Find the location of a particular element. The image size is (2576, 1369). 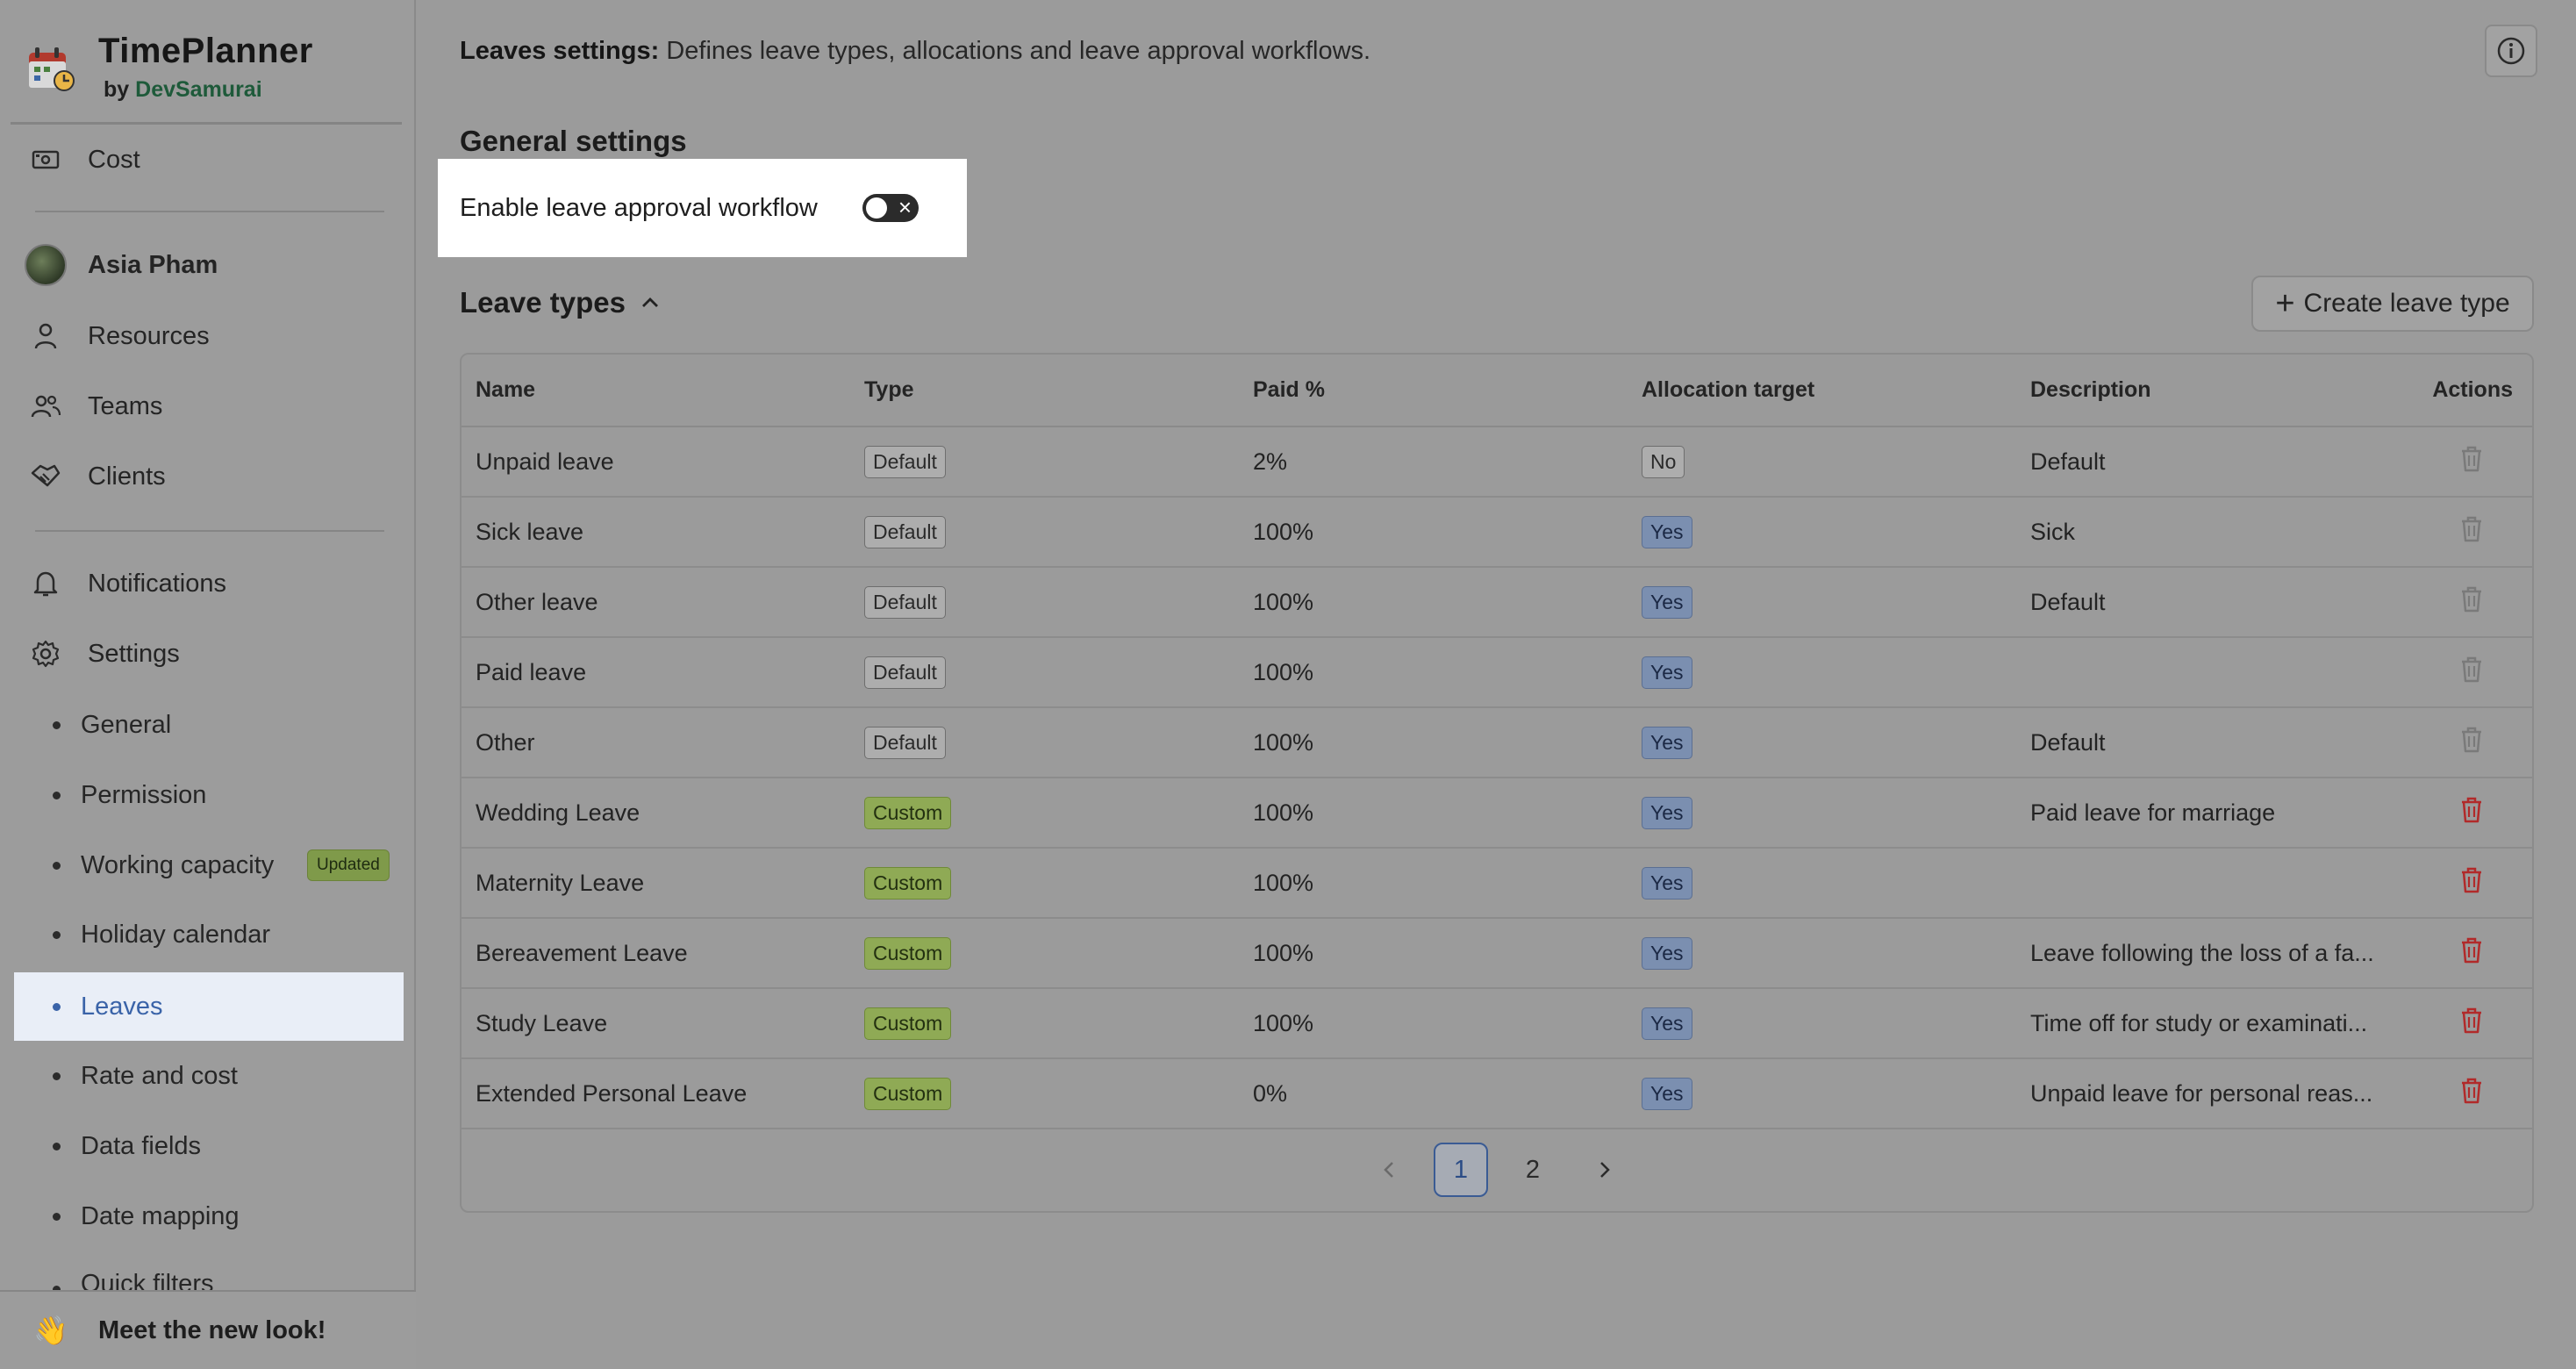

leave-types-header: Leave types is located at coordinates (560, 302).